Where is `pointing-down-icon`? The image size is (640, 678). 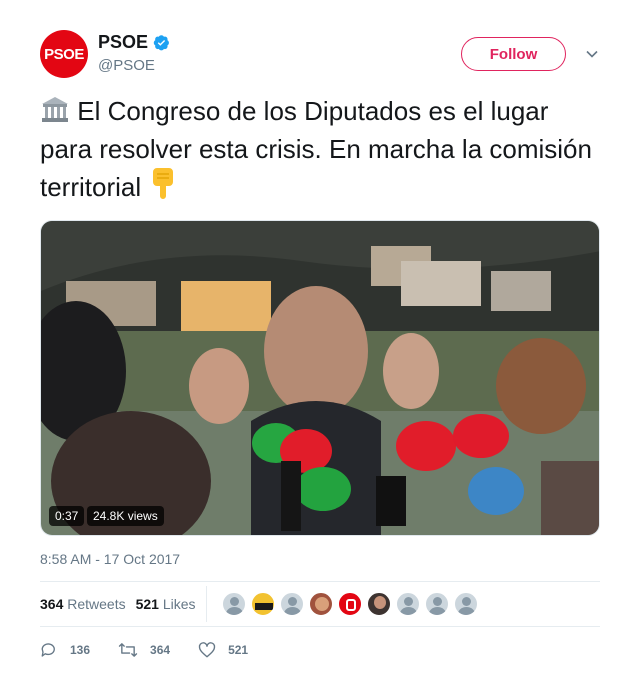
pointing-down-icon is located at coordinates (163, 187).